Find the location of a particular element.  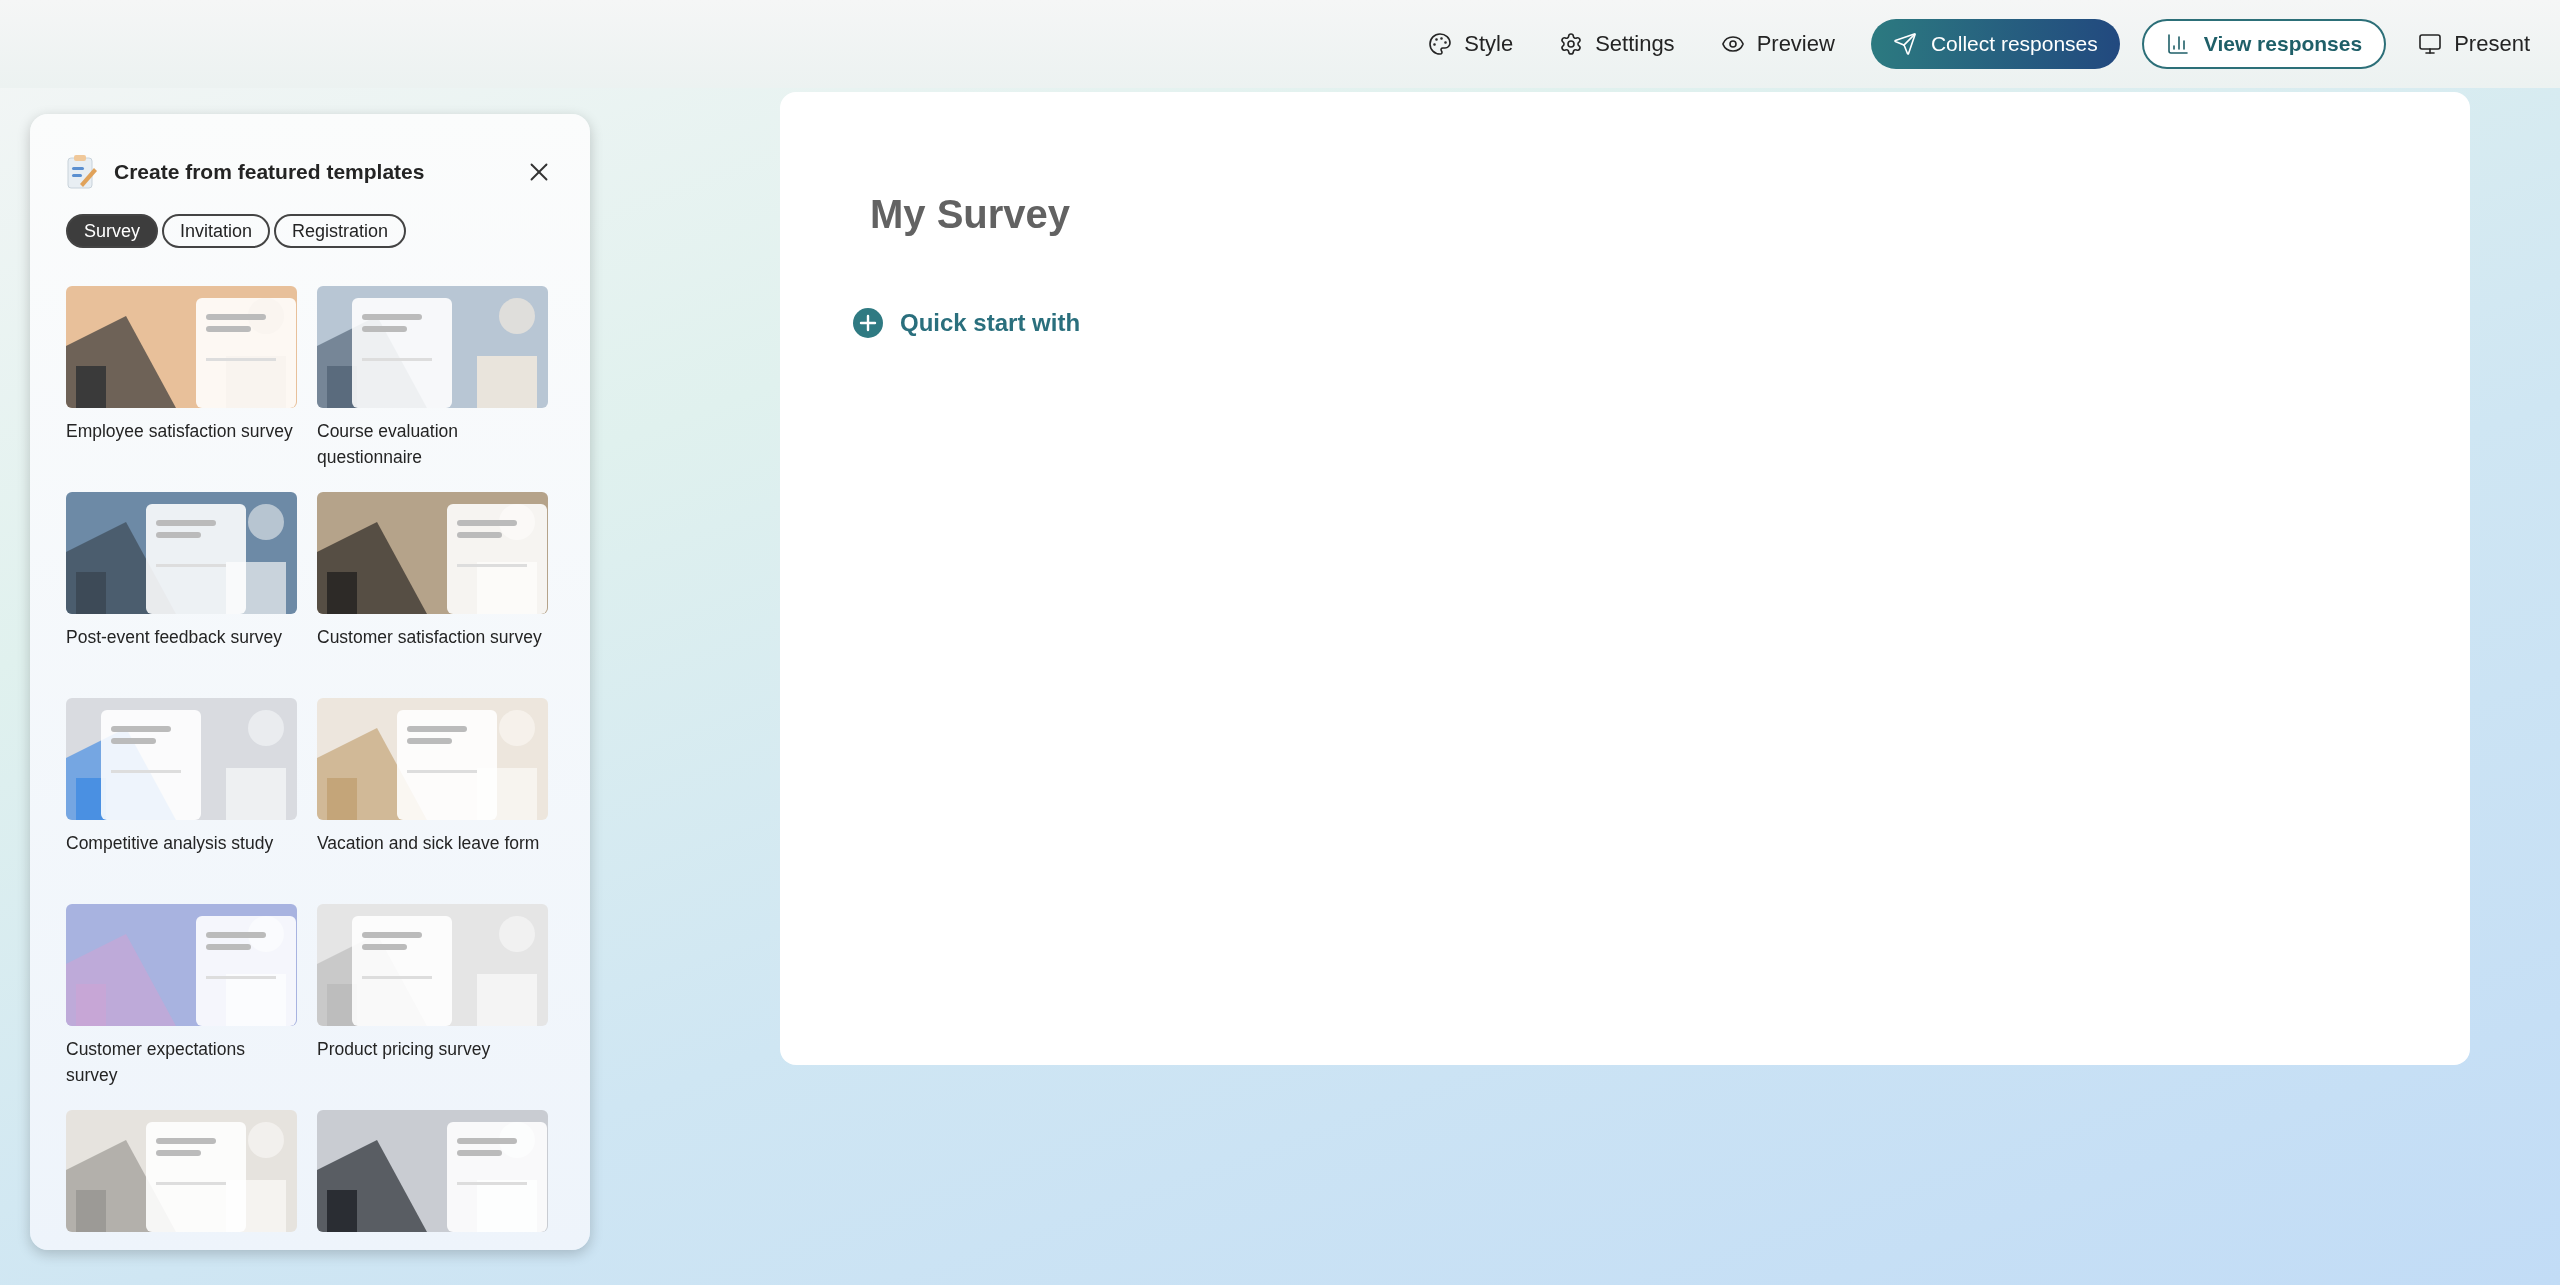

toolbar-button: Preview is located at coordinates (1777, 44).